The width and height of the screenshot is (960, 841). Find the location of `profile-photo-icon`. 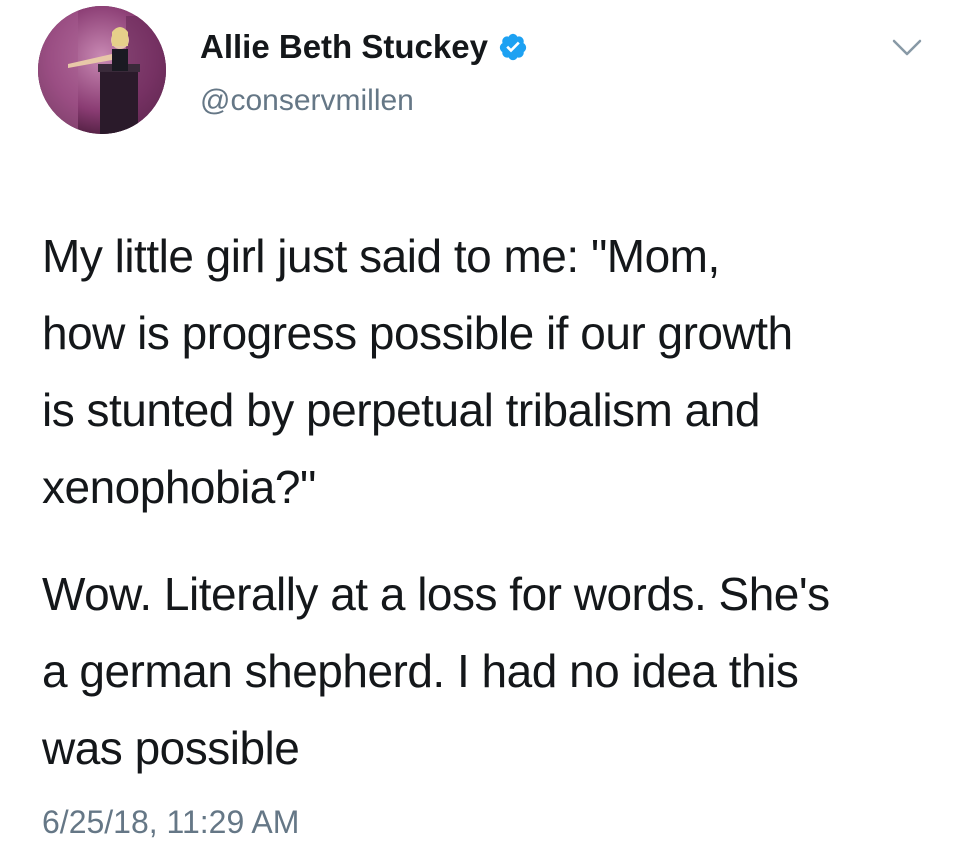

profile-photo-icon is located at coordinates (102, 70).